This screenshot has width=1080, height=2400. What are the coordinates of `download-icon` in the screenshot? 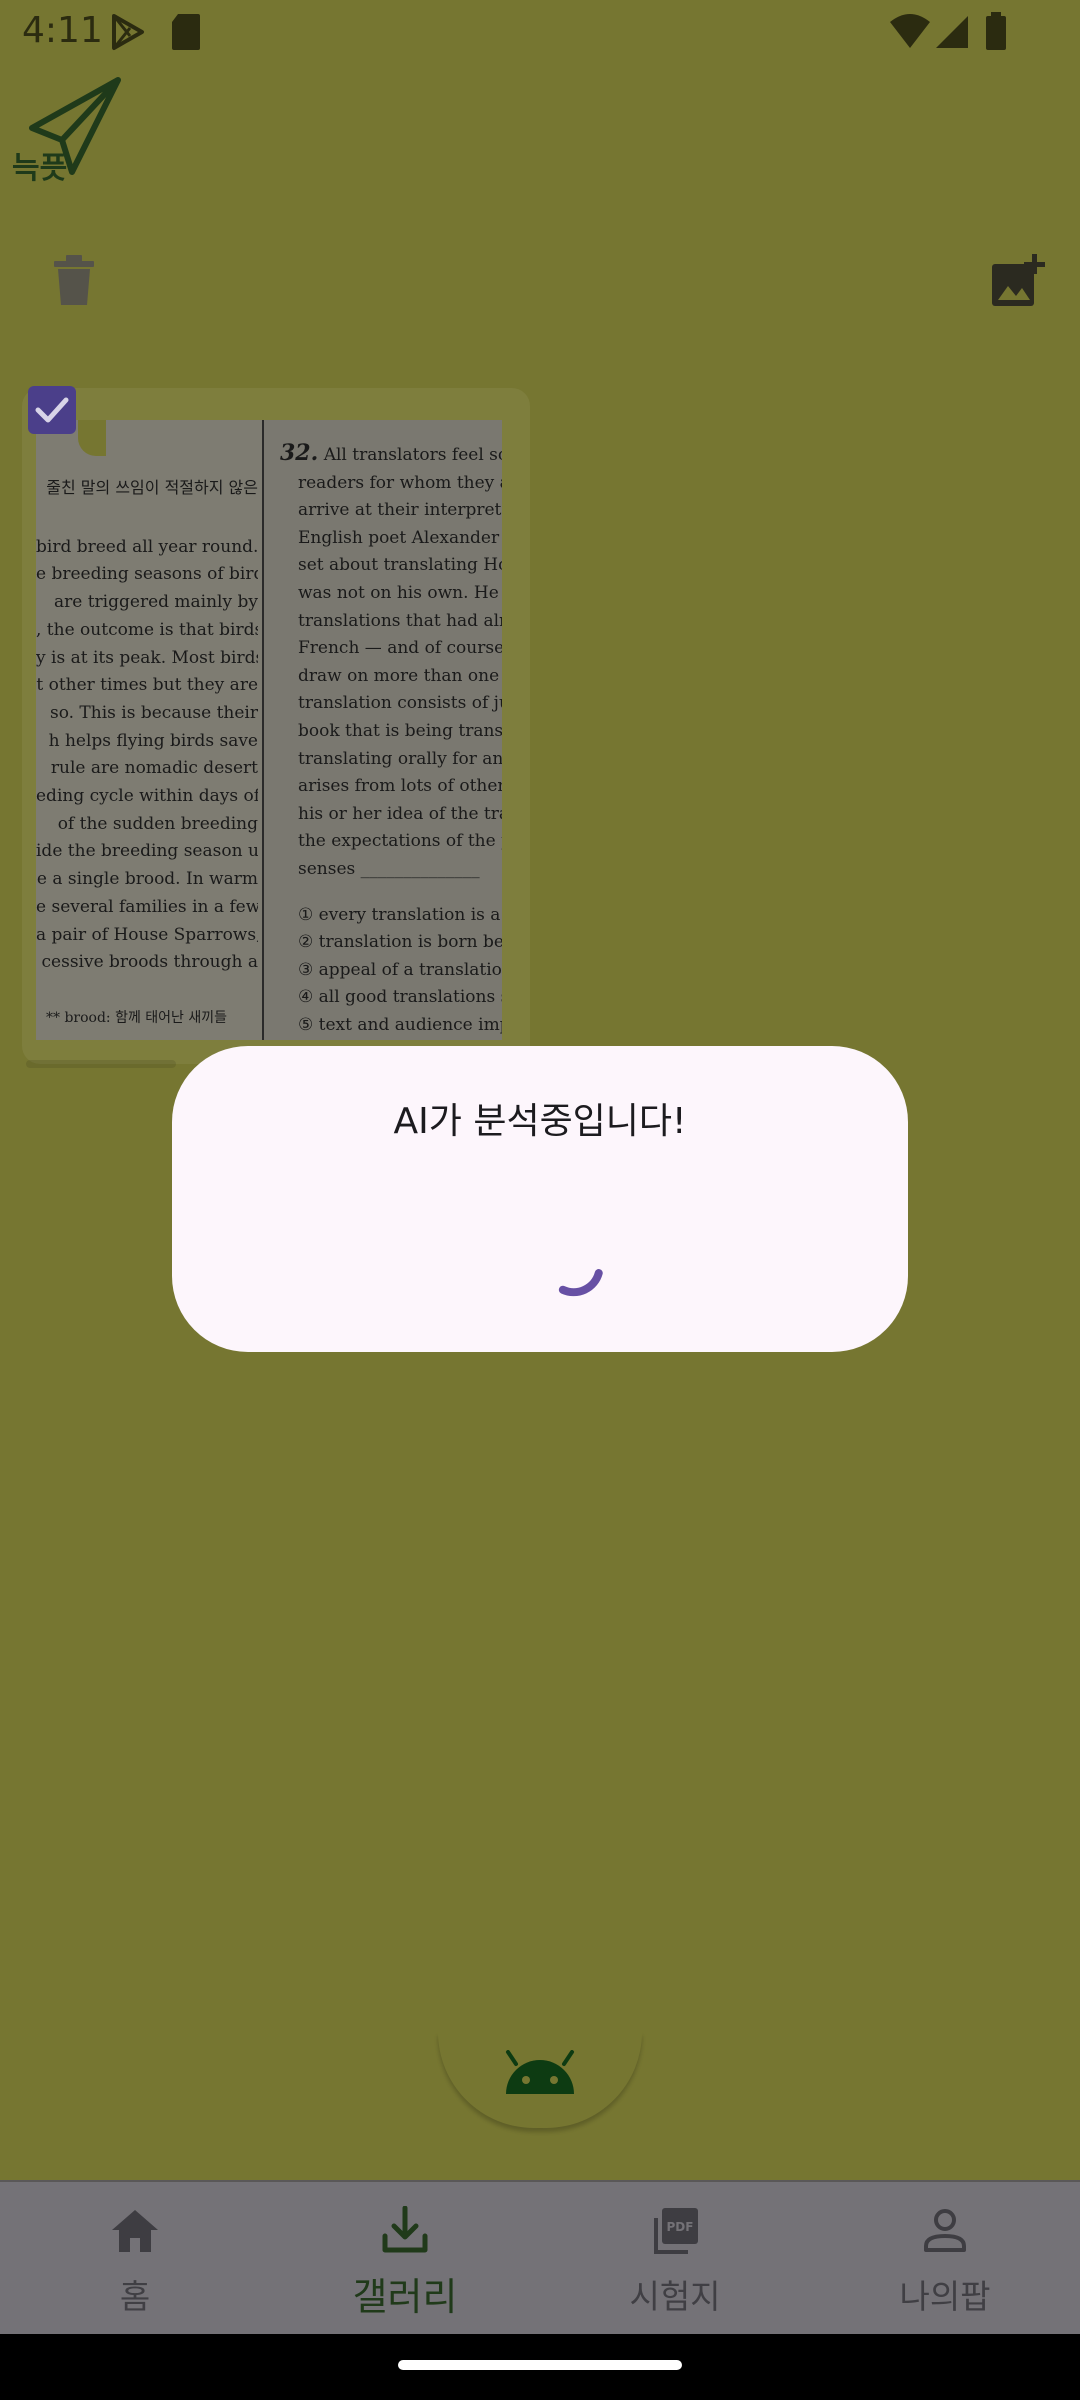 It's located at (405, 2229).